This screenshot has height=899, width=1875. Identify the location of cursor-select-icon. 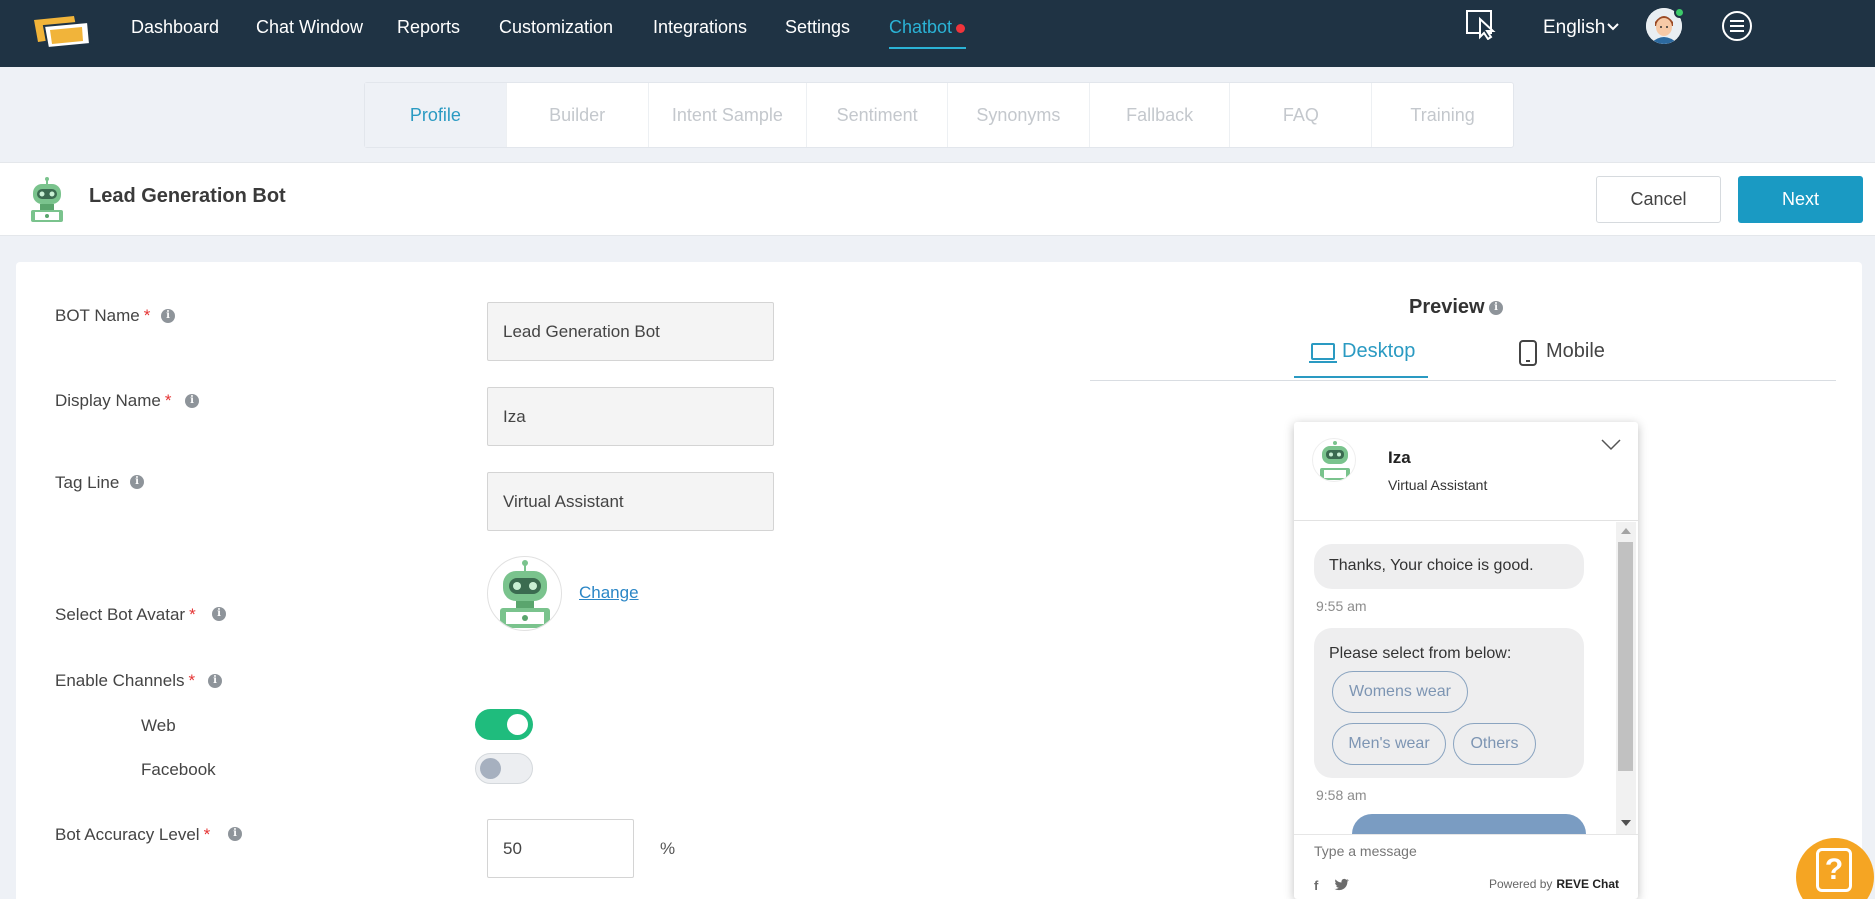
(1482, 24).